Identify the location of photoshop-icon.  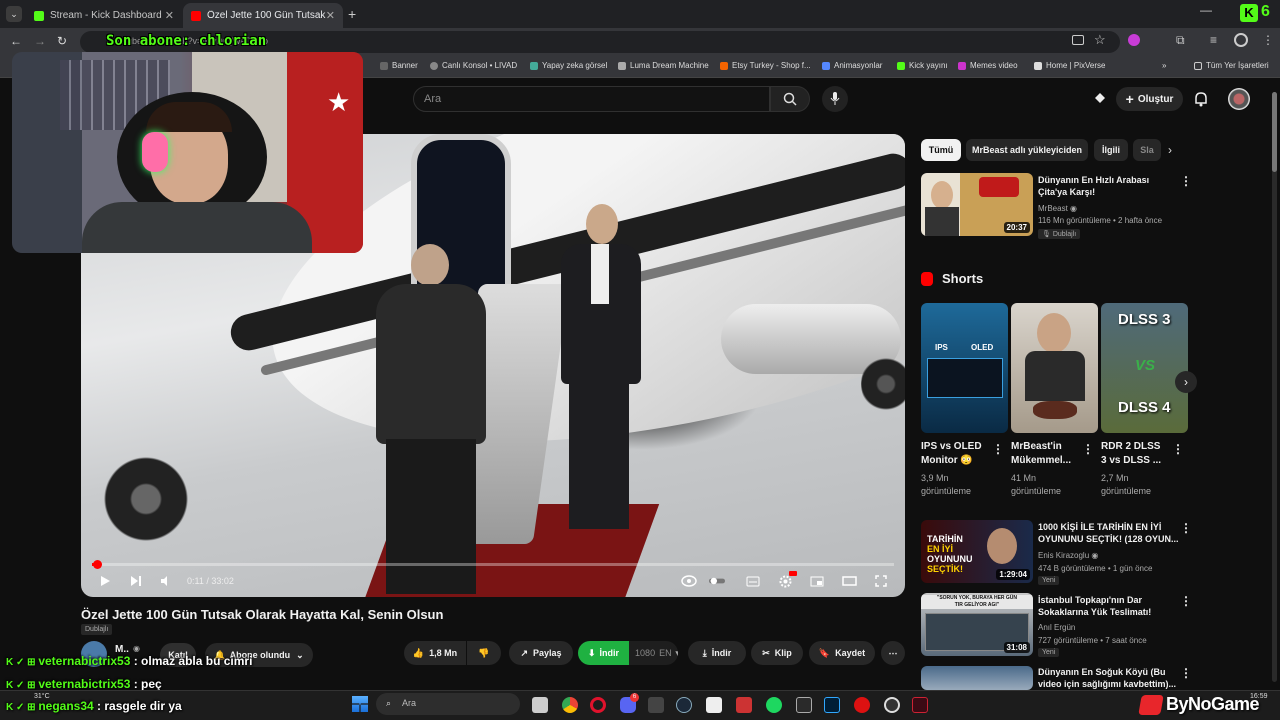
(832, 705).